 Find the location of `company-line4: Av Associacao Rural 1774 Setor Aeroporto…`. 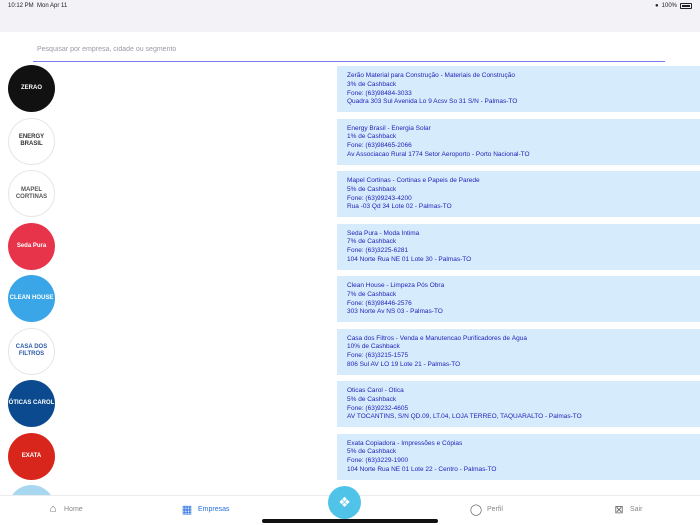

company-line4: Av Associacao Rural 1774 Setor Aeroporto… is located at coordinates (438, 154).